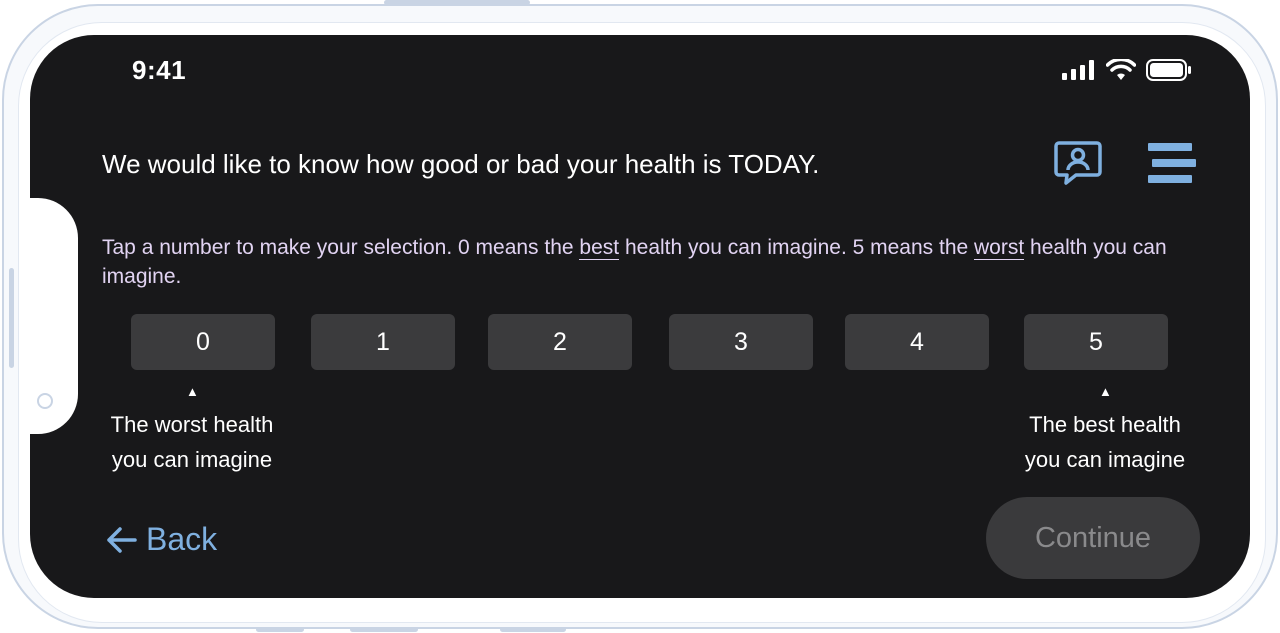 Image resolution: width=1280 pixels, height=633 pixels. I want to click on scale-option-0: 0, so click(203, 342).